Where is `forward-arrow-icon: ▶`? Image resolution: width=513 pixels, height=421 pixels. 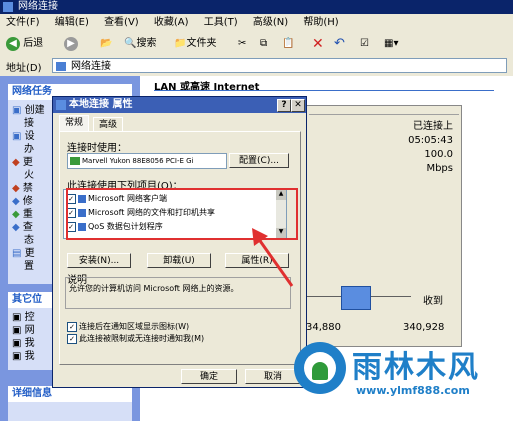 forward-arrow-icon: ▶ is located at coordinates (71, 44).